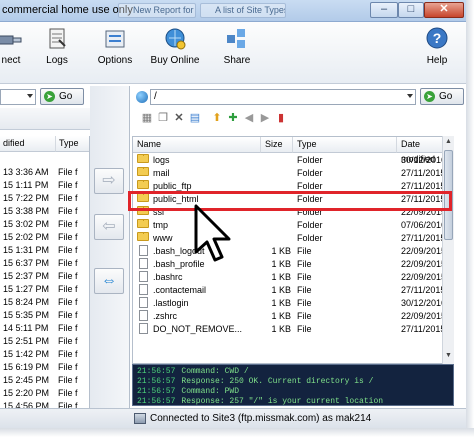  I want to click on local-table-row: 15 2:02 PM File f, so click(44, 237).